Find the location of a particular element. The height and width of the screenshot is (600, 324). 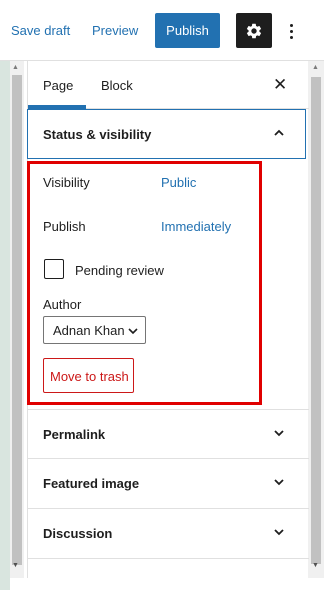

permalink-panel-toggle: Permalink is located at coordinates (168, 434).